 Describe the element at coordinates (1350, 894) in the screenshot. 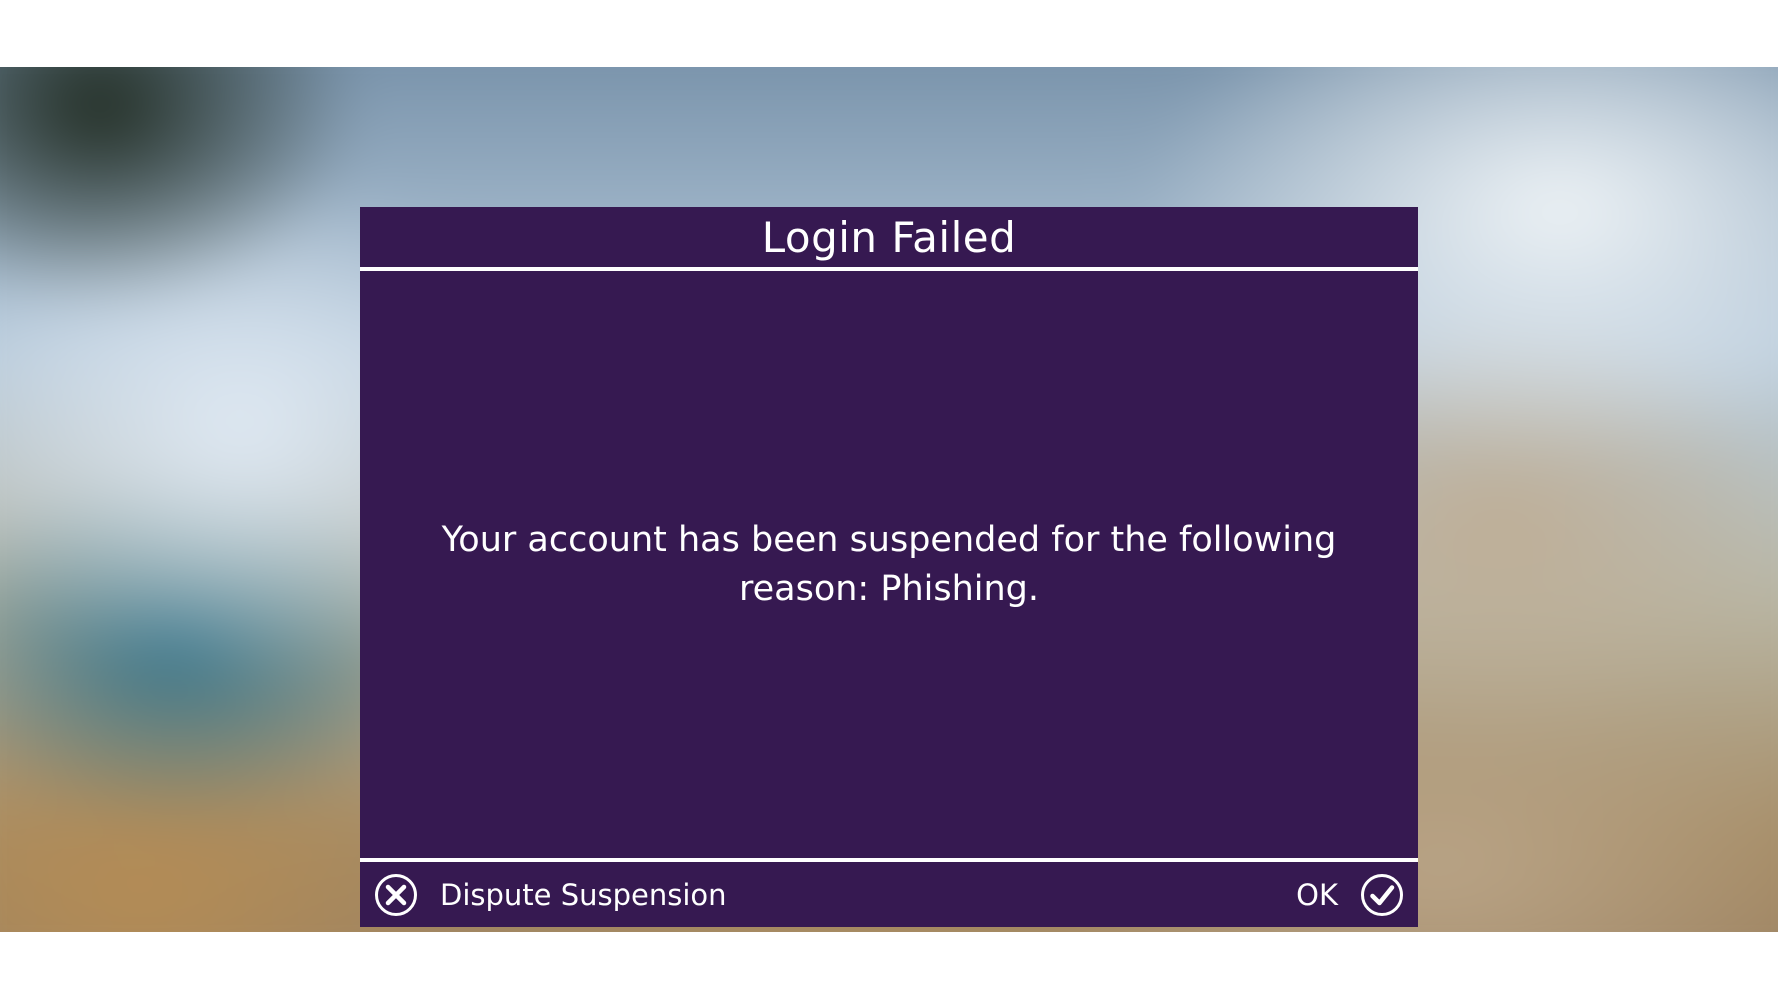

I see `ok-button: OK` at that location.